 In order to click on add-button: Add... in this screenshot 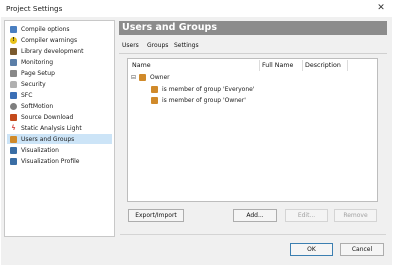, I will do `click(255, 215)`.